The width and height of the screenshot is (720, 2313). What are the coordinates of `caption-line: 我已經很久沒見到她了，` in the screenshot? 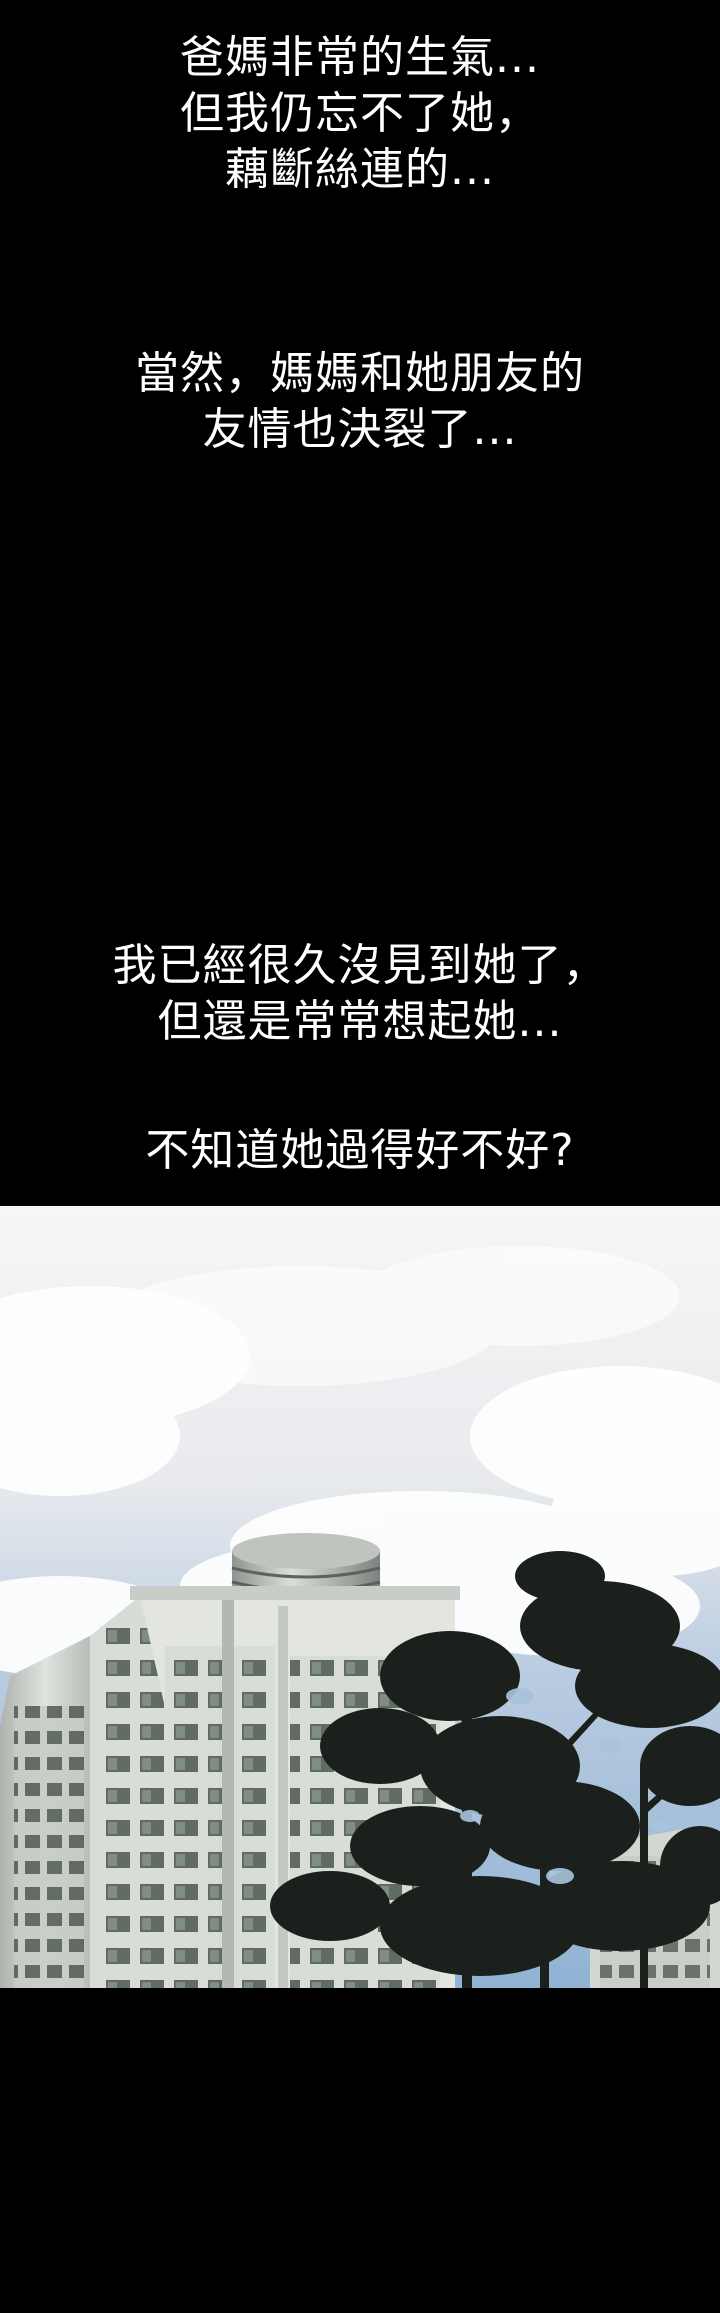 It's located at (360, 965).